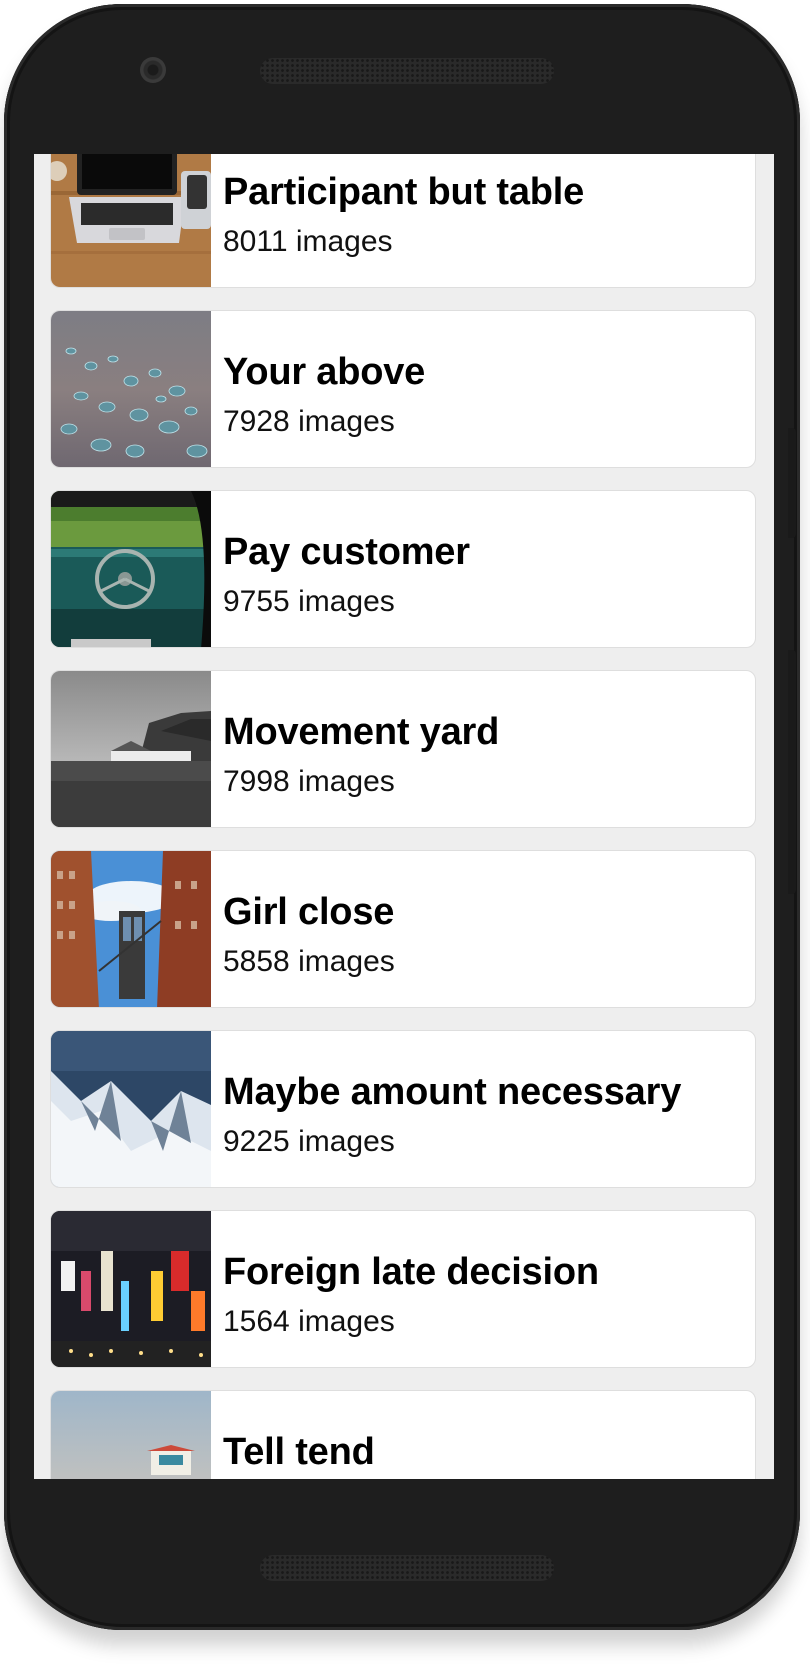 Image resolution: width=810 pixels, height=1664 pixels. I want to click on album-title: Participant but table, so click(404, 192).